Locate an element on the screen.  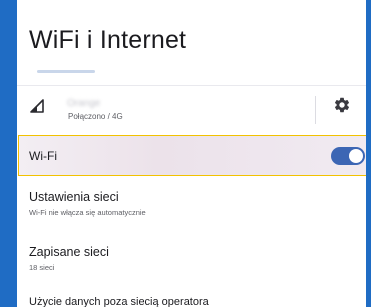
item-subtitle: Wi-Fi nie włącza się automatycznie is located at coordinates (87, 212).